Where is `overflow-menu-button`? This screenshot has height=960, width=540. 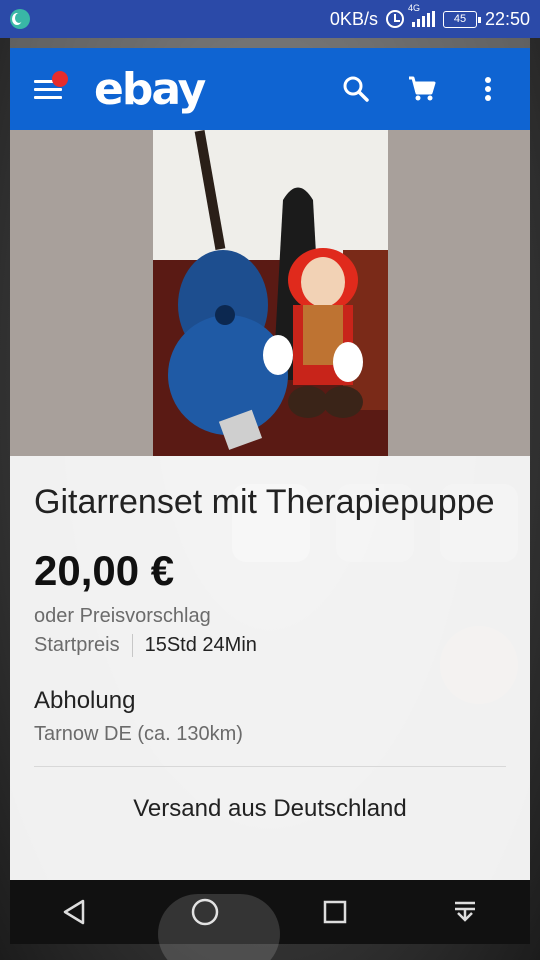 overflow-menu-button is located at coordinates (488, 89).